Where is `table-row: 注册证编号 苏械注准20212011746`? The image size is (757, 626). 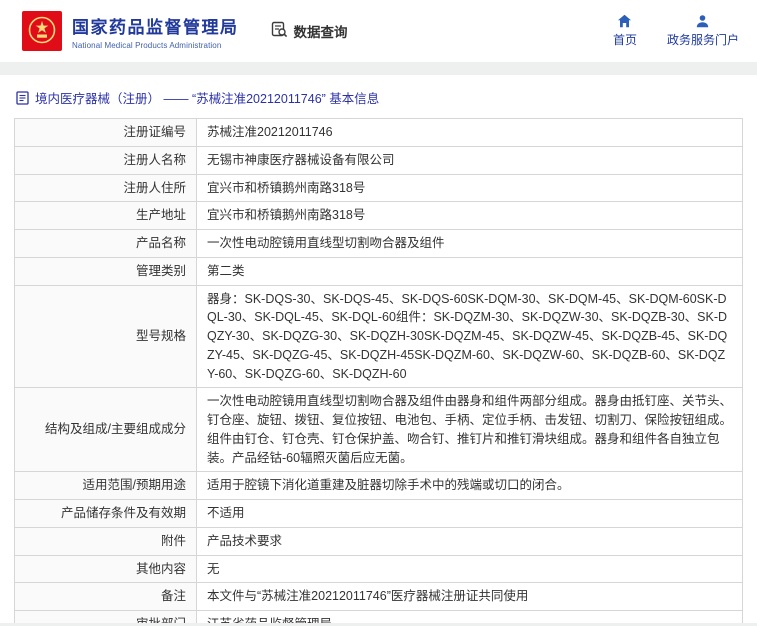
table-row: 注册证编号 苏械注准20212011746 is located at coordinates (378, 132).